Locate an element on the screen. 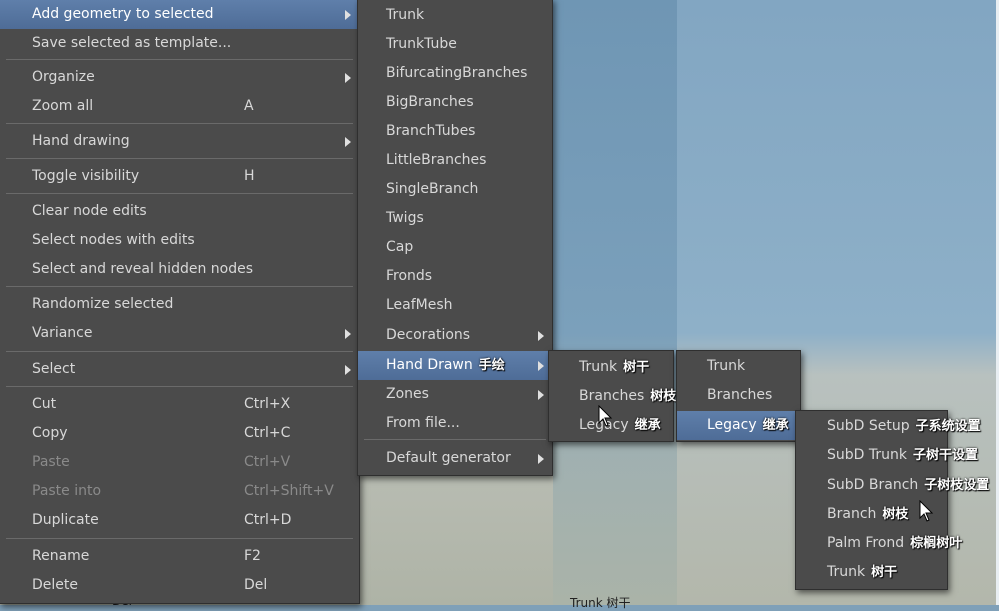 The image size is (999, 611). label-text: Select is located at coordinates (54, 369).